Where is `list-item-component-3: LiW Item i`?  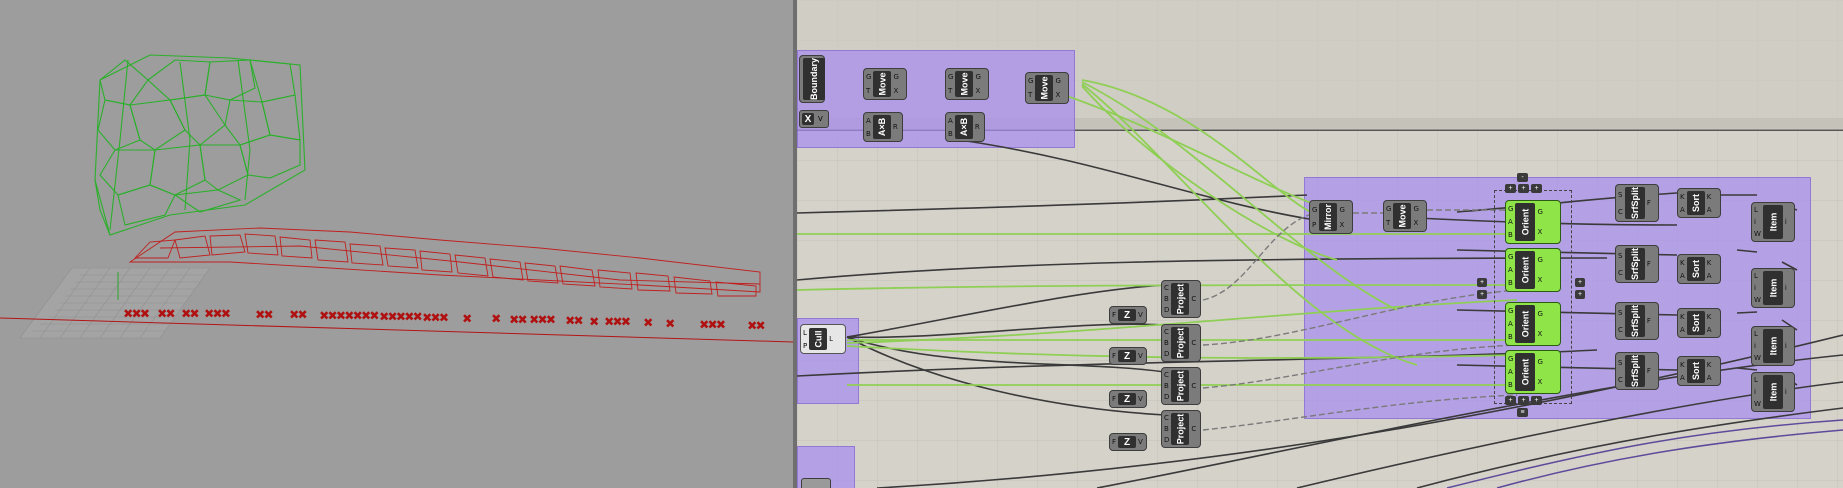
list-item-component-3: LiW Item i is located at coordinates (1773, 346).